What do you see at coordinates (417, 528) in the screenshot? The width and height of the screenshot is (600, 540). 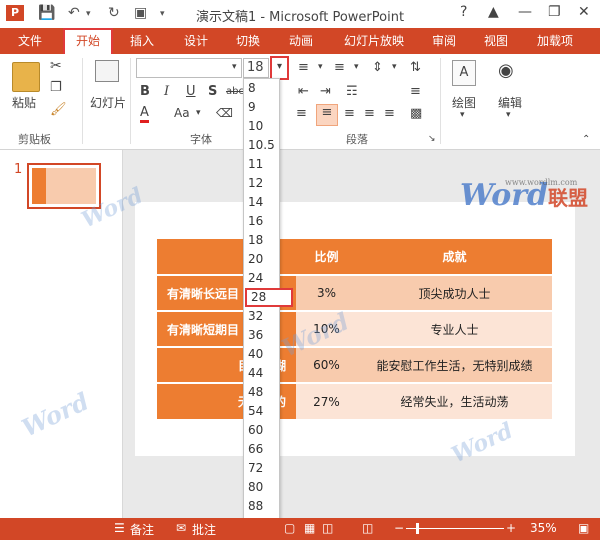 I see `zoom-slider-thumb` at bounding box center [417, 528].